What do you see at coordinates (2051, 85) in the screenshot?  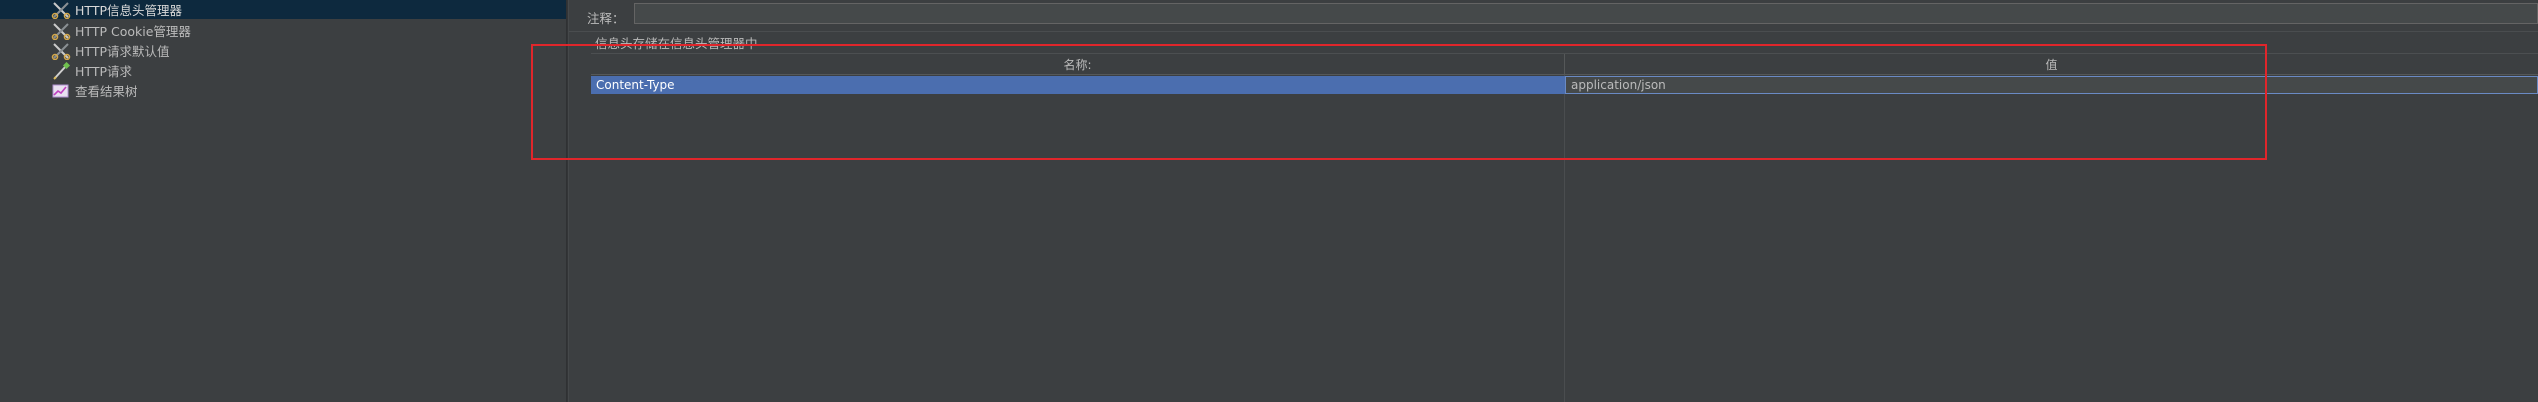 I see `cell-header-value: application/json` at bounding box center [2051, 85].